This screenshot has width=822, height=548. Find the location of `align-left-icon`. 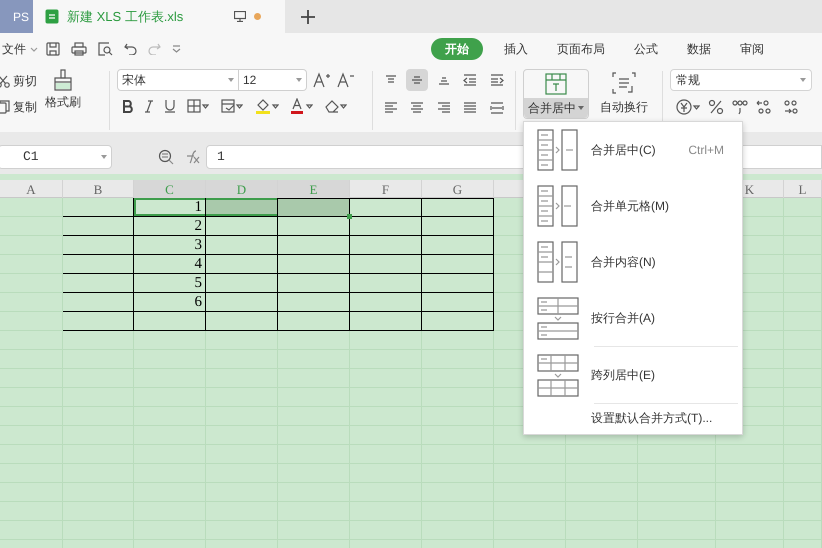

align-left-icon is located at coordinates (391, 108).